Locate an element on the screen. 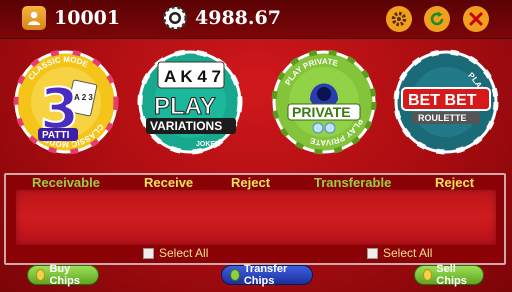 The height and width of the screenshot is (292, 512). gear-icon is located at coordinates (399, 19).